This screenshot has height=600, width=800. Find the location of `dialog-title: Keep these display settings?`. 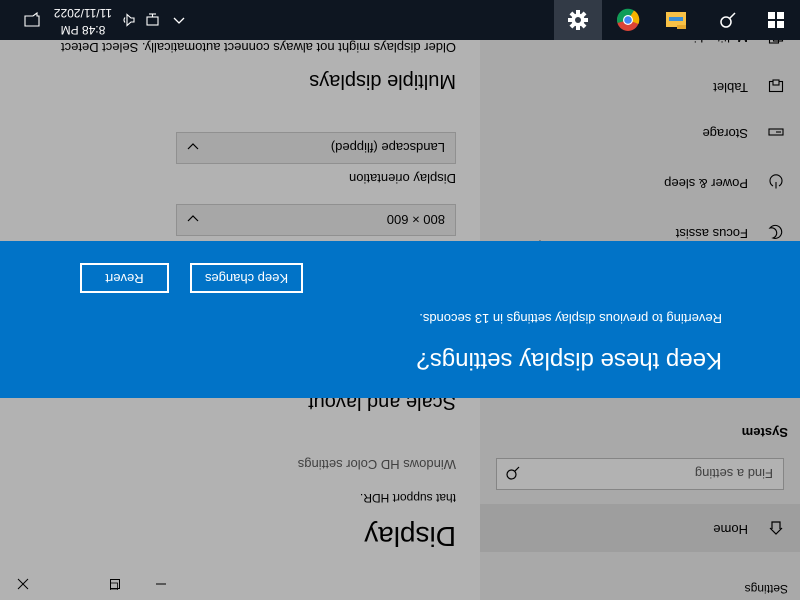

dialog-title: Keep these display settings? is located at coordinates (569, 360).